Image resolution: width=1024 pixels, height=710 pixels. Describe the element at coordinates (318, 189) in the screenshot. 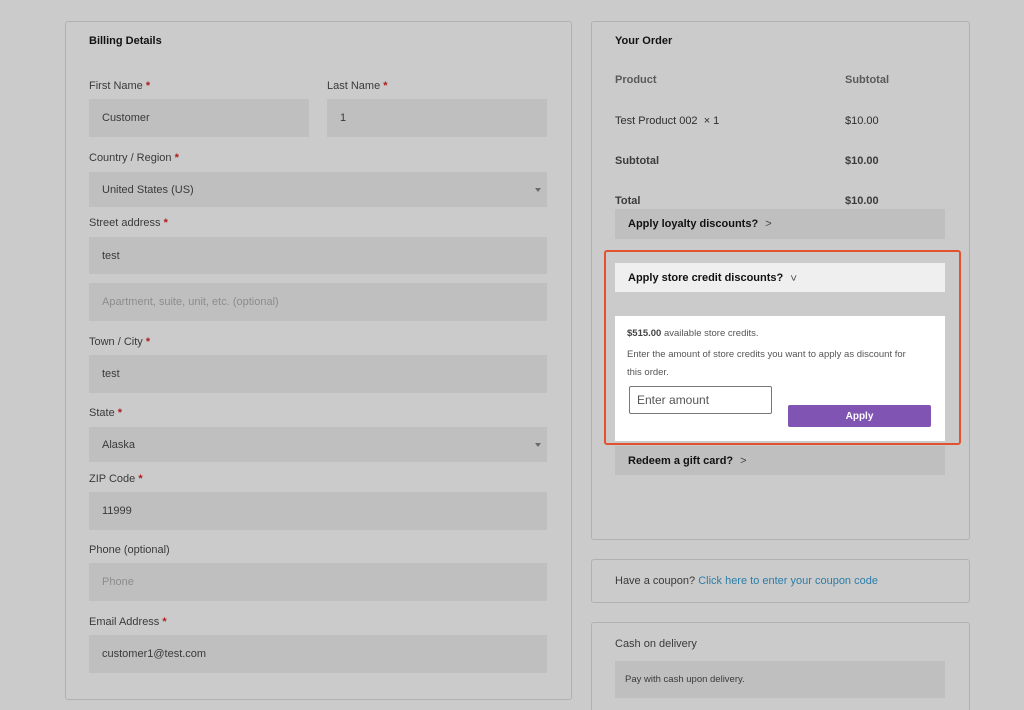

I see `country-select: United States (US)` at that location.